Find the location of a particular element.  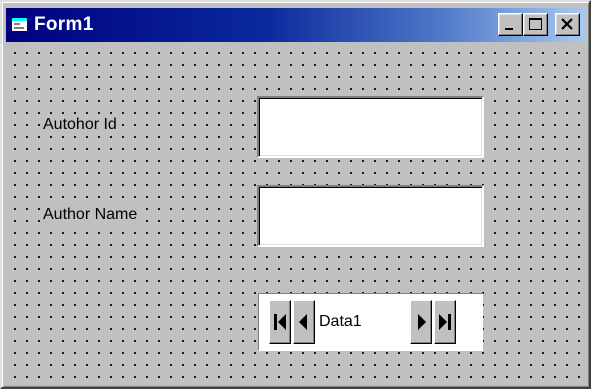

maximize-button is located at coordinates (535, 24).